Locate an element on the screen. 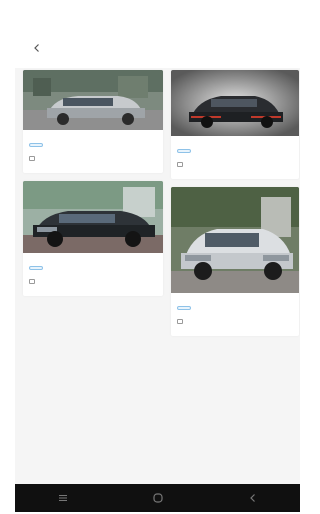 The width and height of the screenshot is (320, 514). back-arrow-icon is located at coordinates (37, 48).